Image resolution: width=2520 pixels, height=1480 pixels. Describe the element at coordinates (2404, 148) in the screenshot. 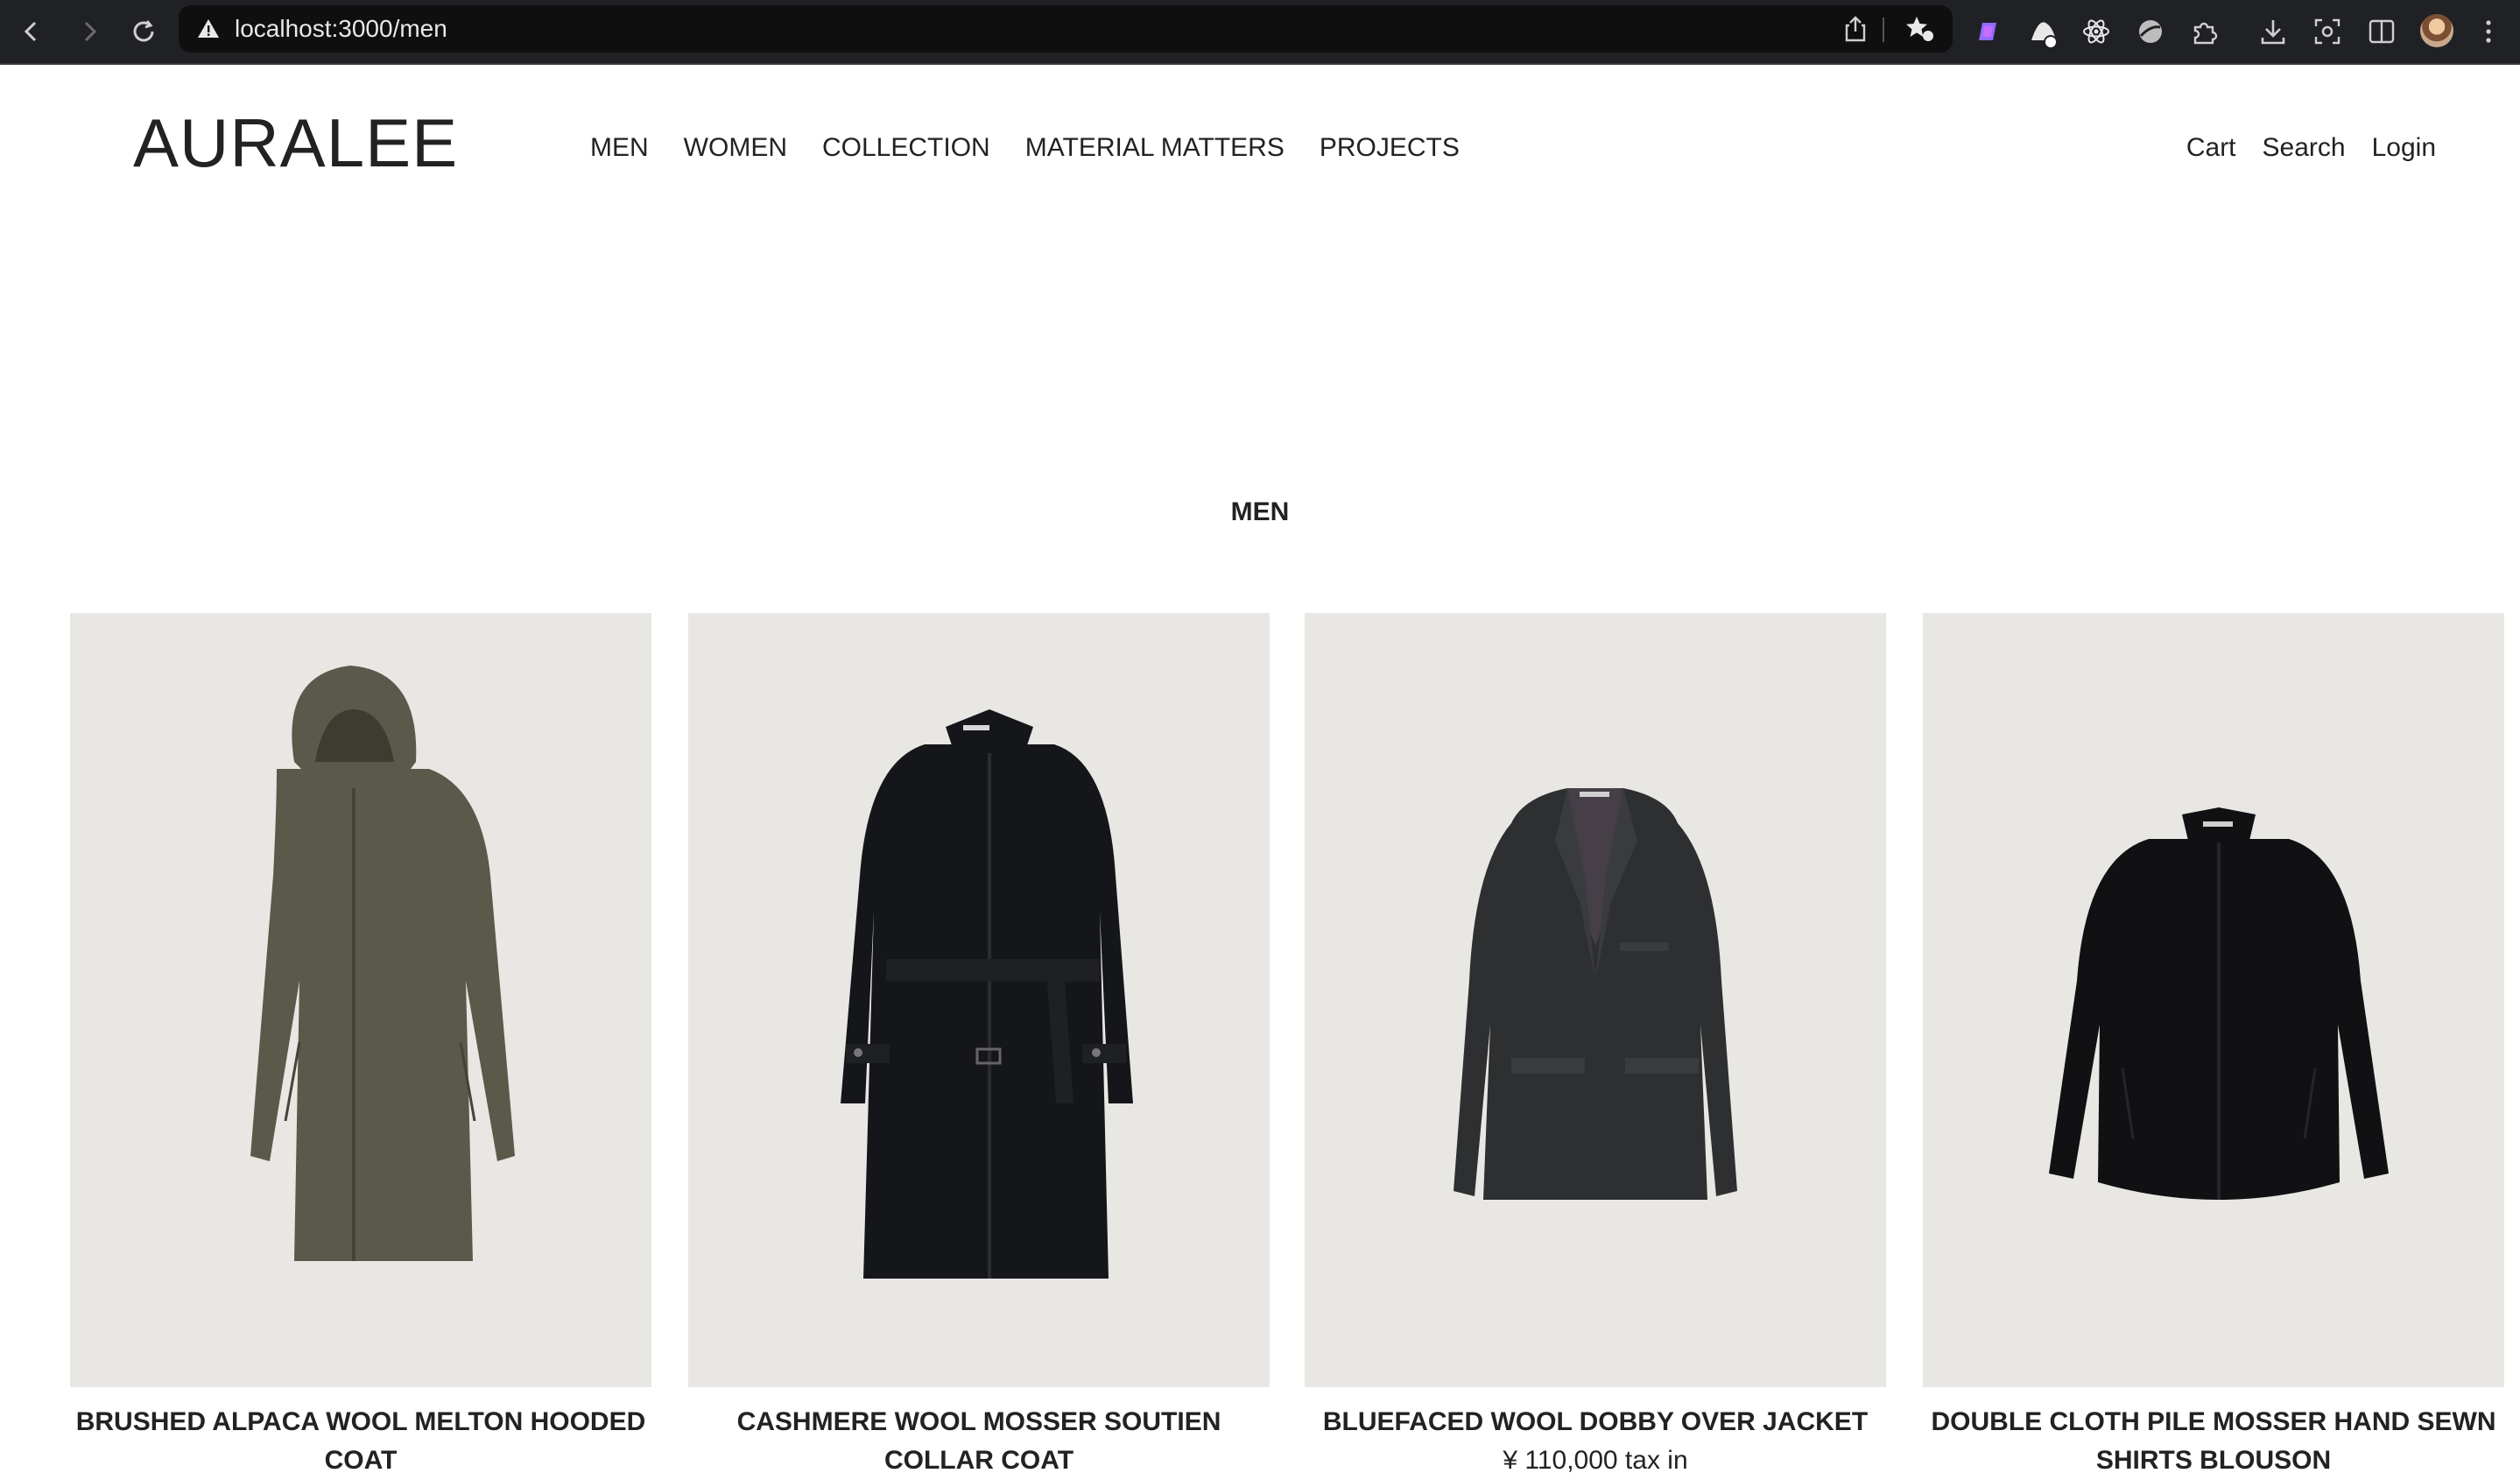

I see `login-link: Login` at that location.